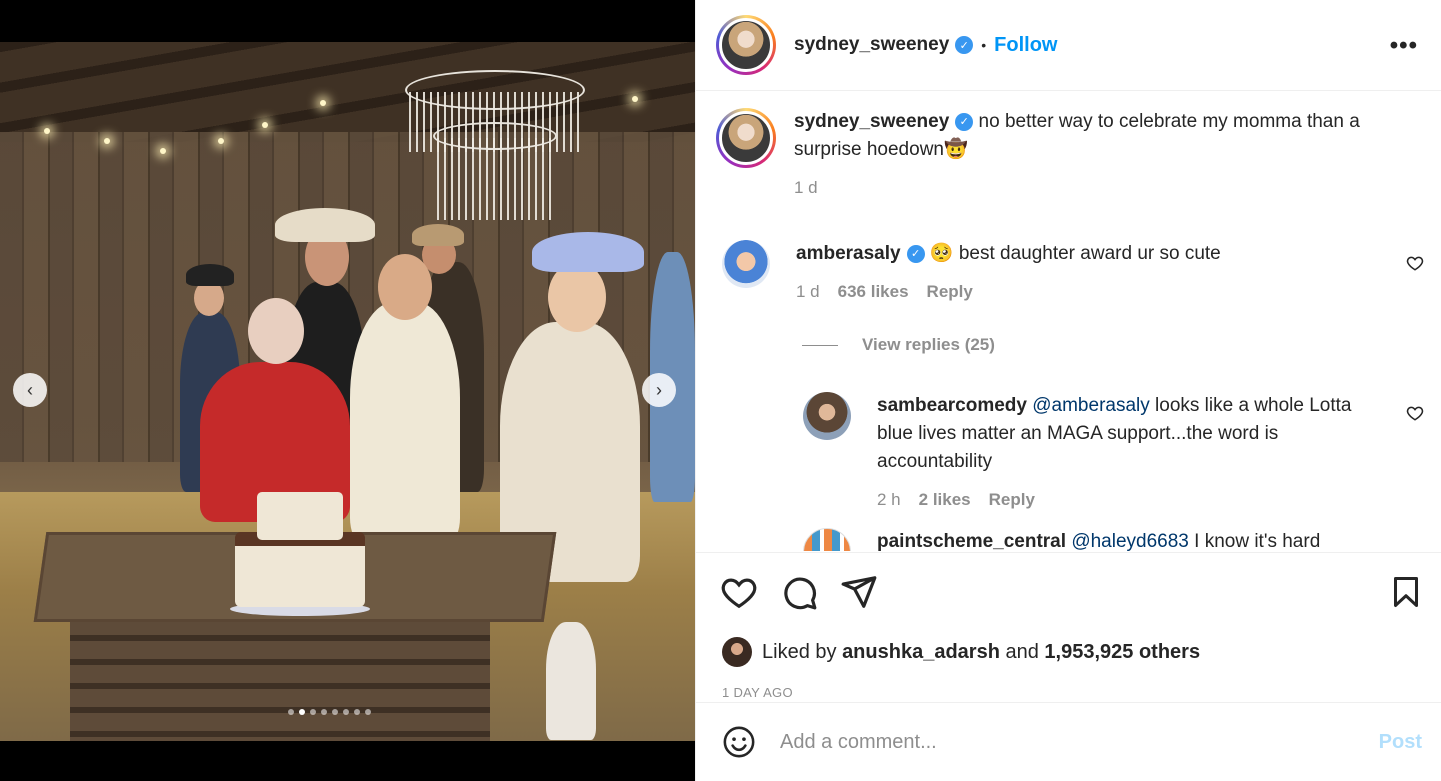 The height and width of the screenshot is (781, 1441). I want to click on carousel-indicator, so click(329, 712).